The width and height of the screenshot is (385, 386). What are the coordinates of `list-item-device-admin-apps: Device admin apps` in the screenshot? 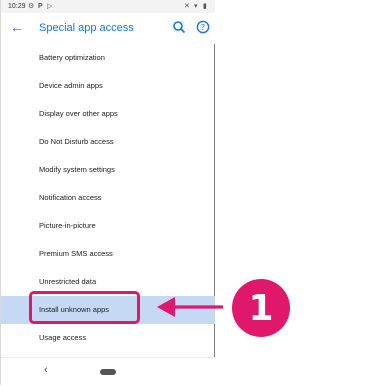 It's located at (108, 86).